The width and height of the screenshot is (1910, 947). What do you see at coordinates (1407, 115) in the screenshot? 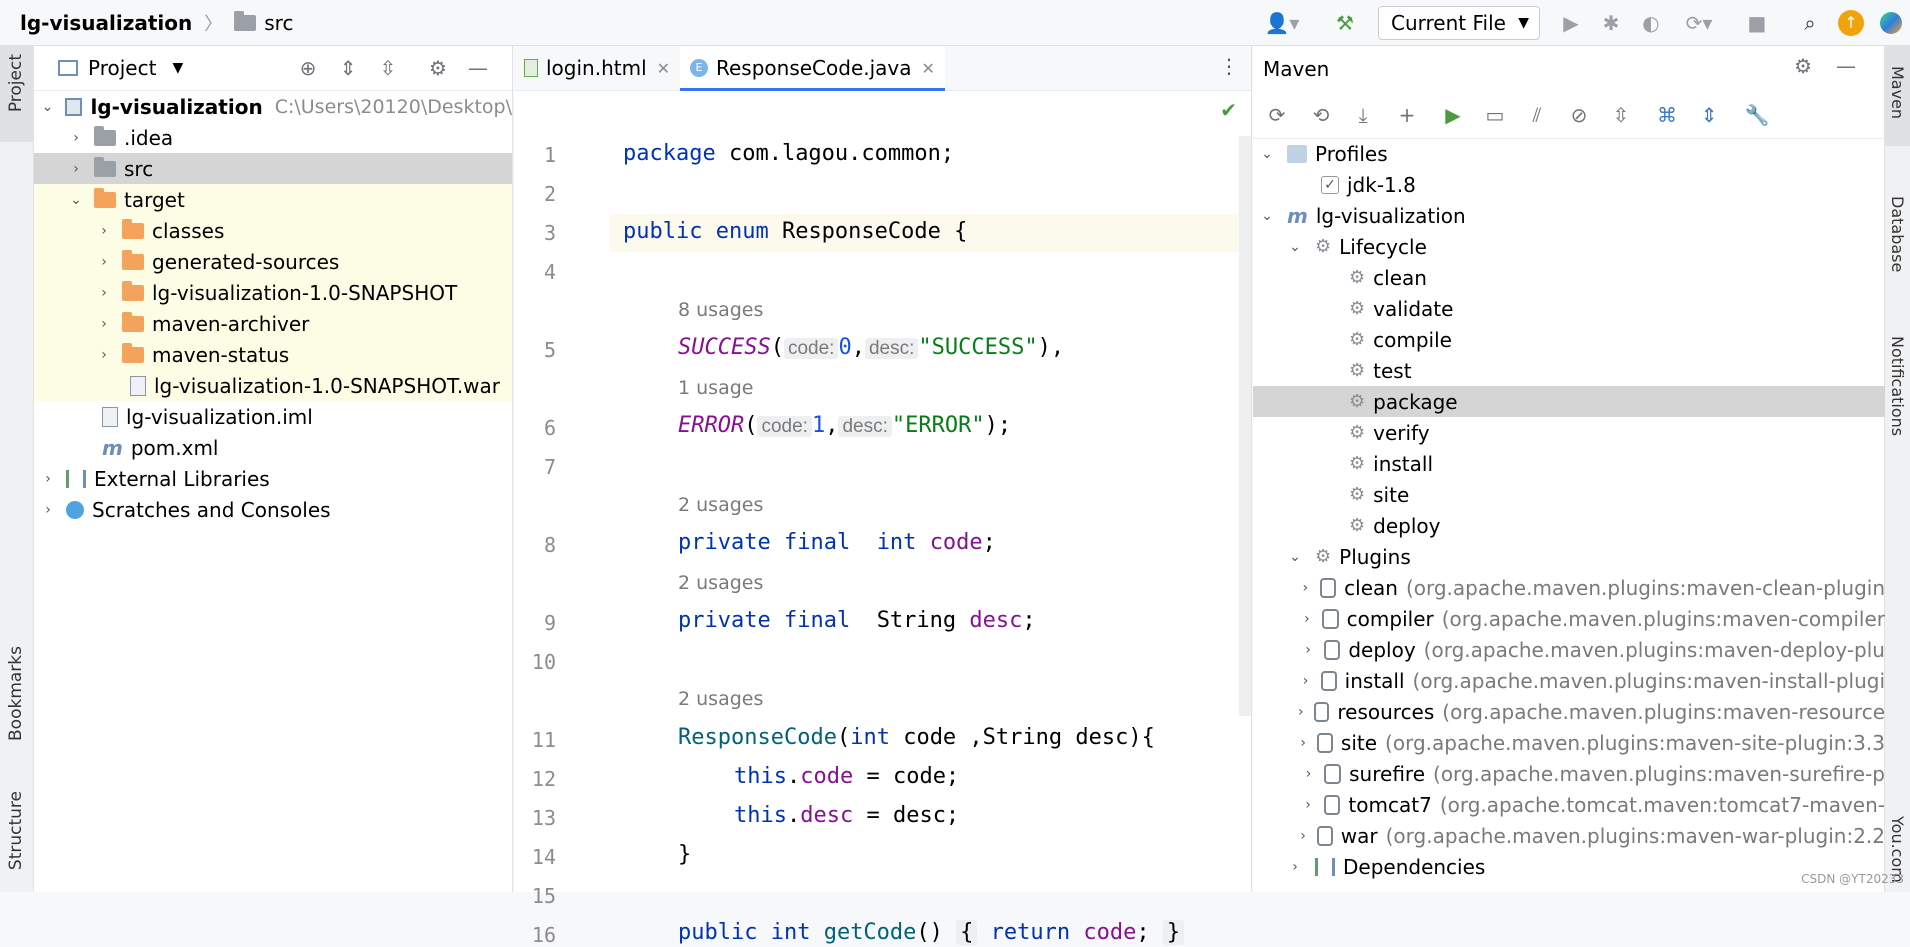
I see `add-icon: +` at bounding box center [1407, 115].